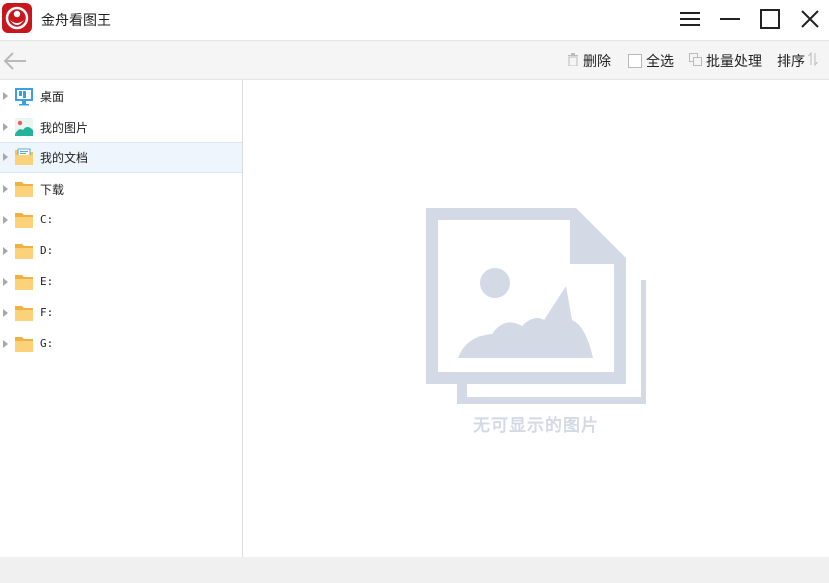 The image size is (829, 583). I want to click on close-icon, so click(810, 19).